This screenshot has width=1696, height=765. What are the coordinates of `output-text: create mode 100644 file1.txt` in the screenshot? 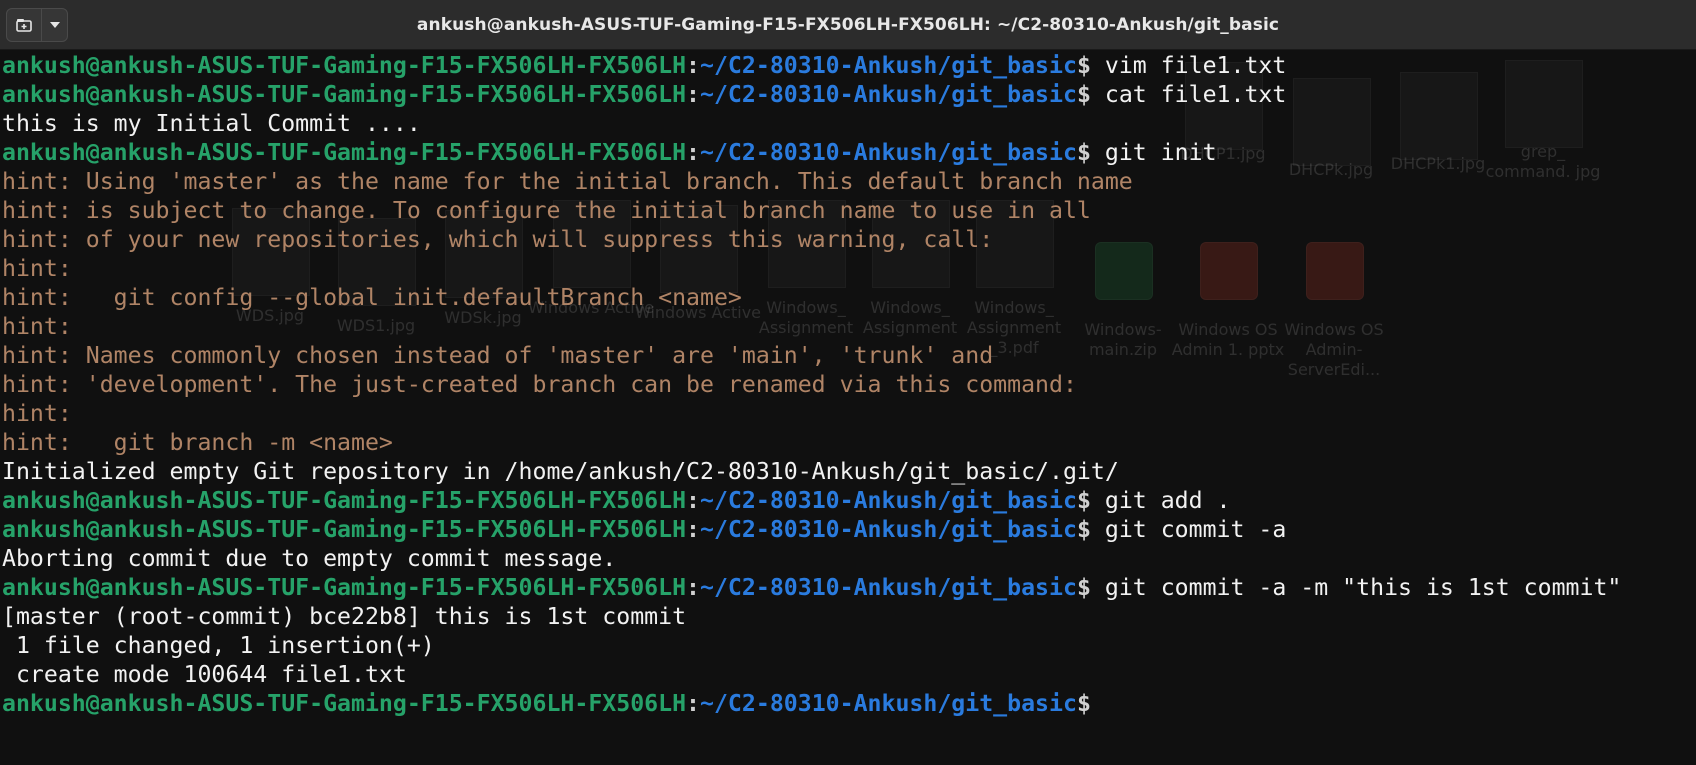 It's located at (204, 674).